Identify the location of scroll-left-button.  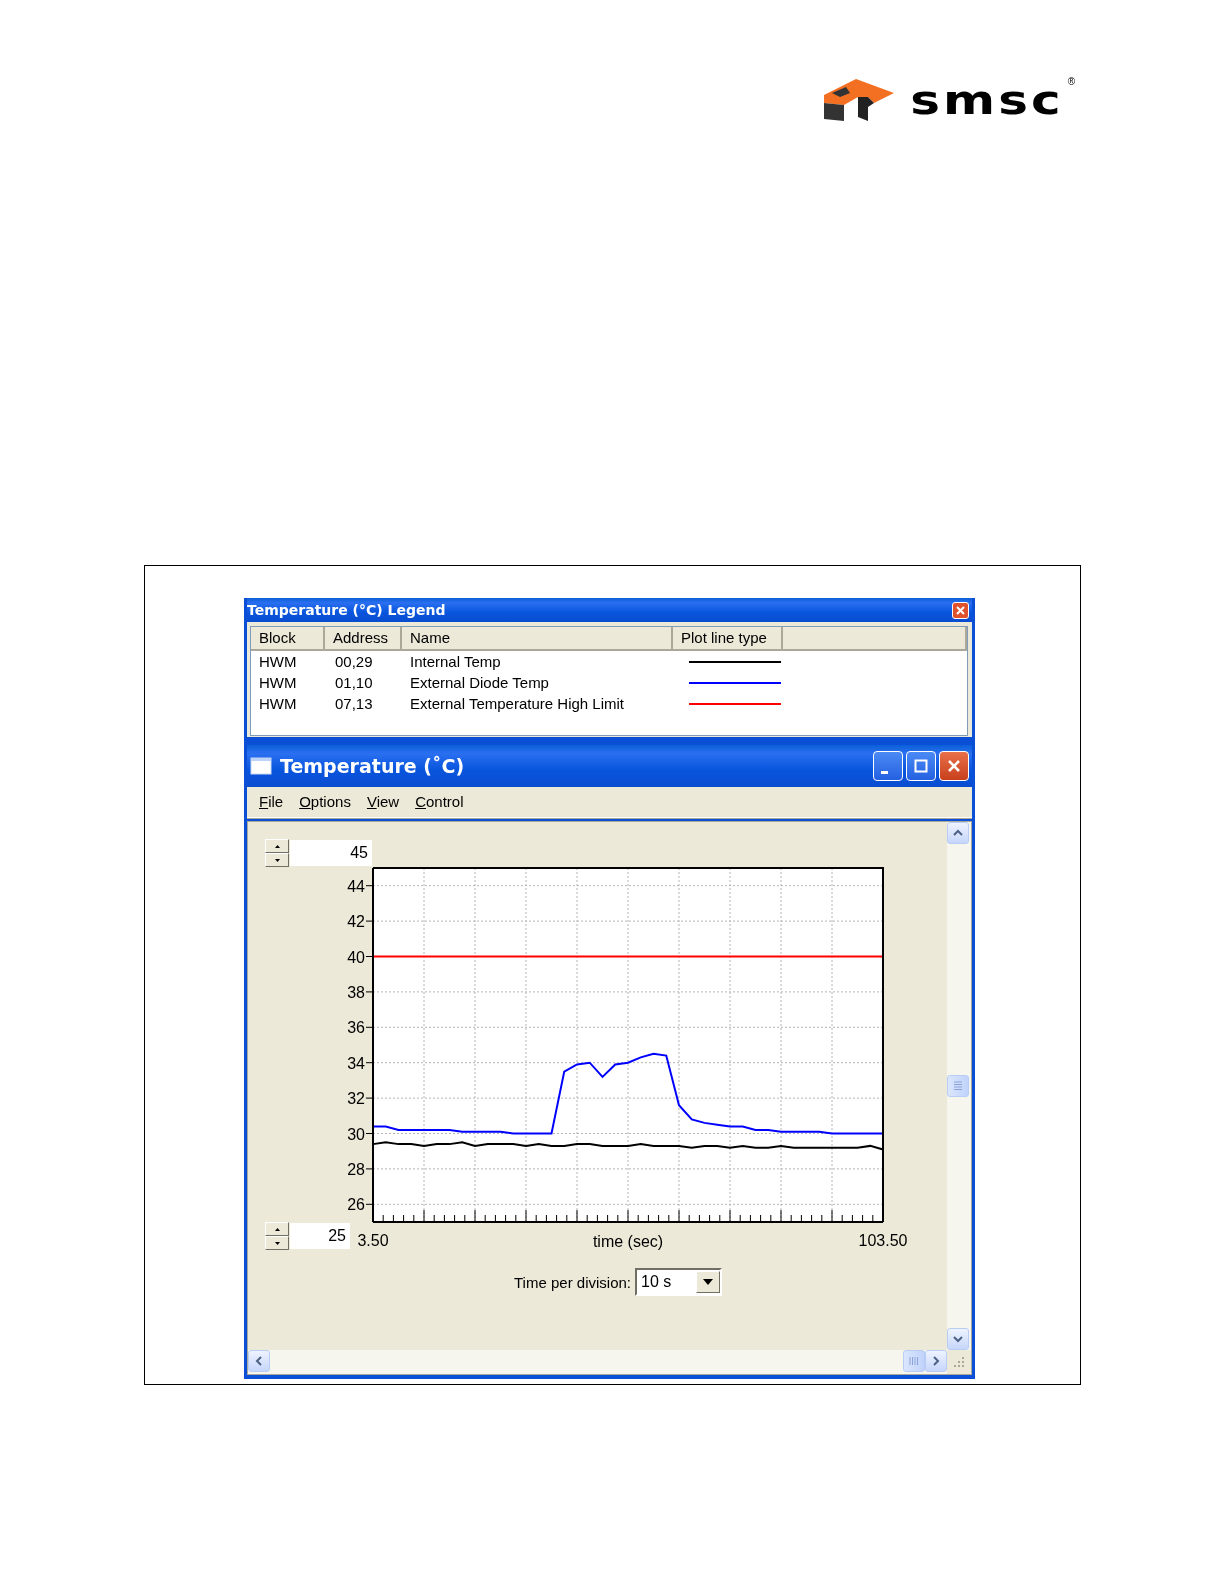
(259, 1361).